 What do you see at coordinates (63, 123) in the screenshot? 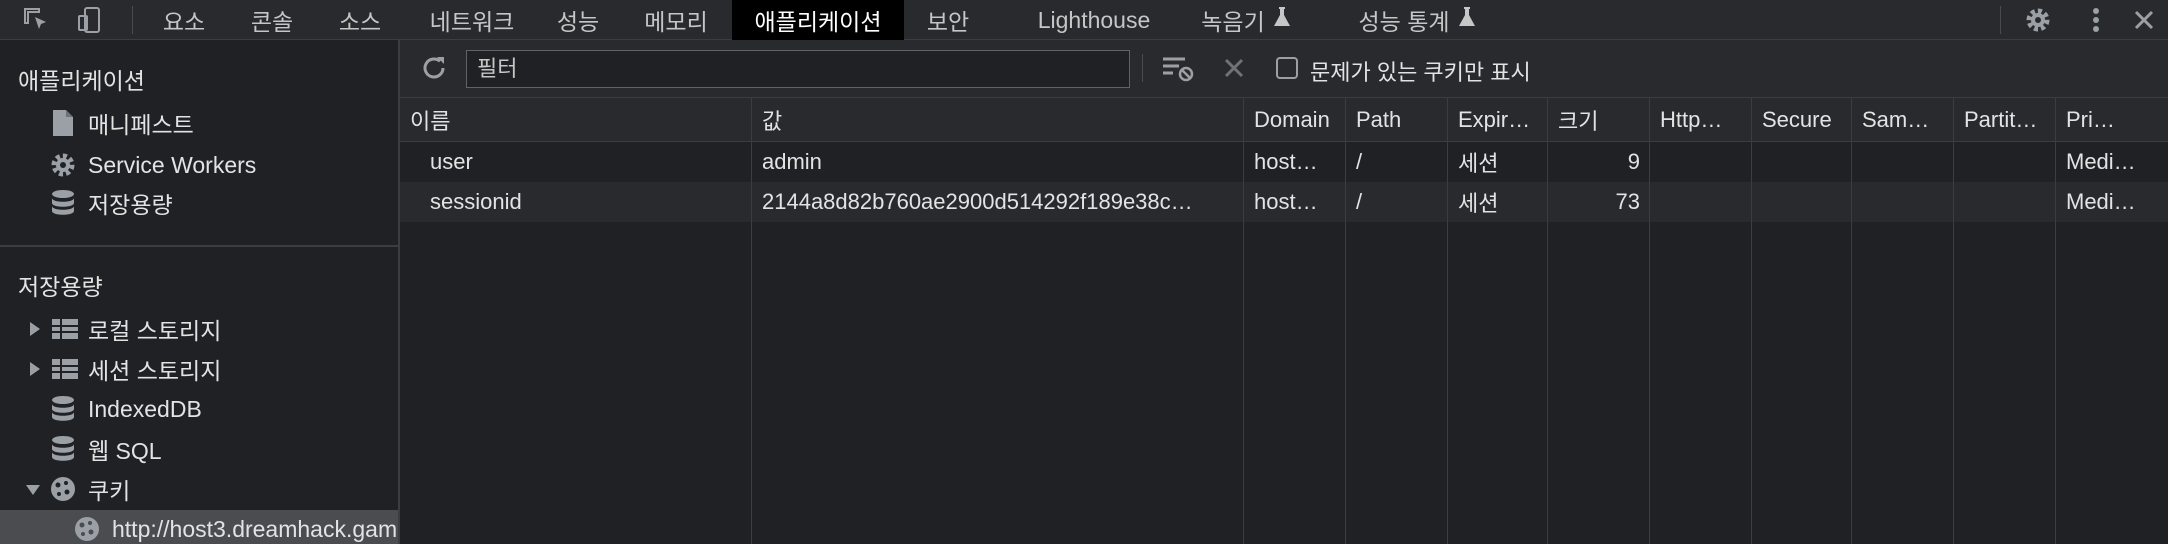
I see `file-icon` at bounding box center [63, 123].